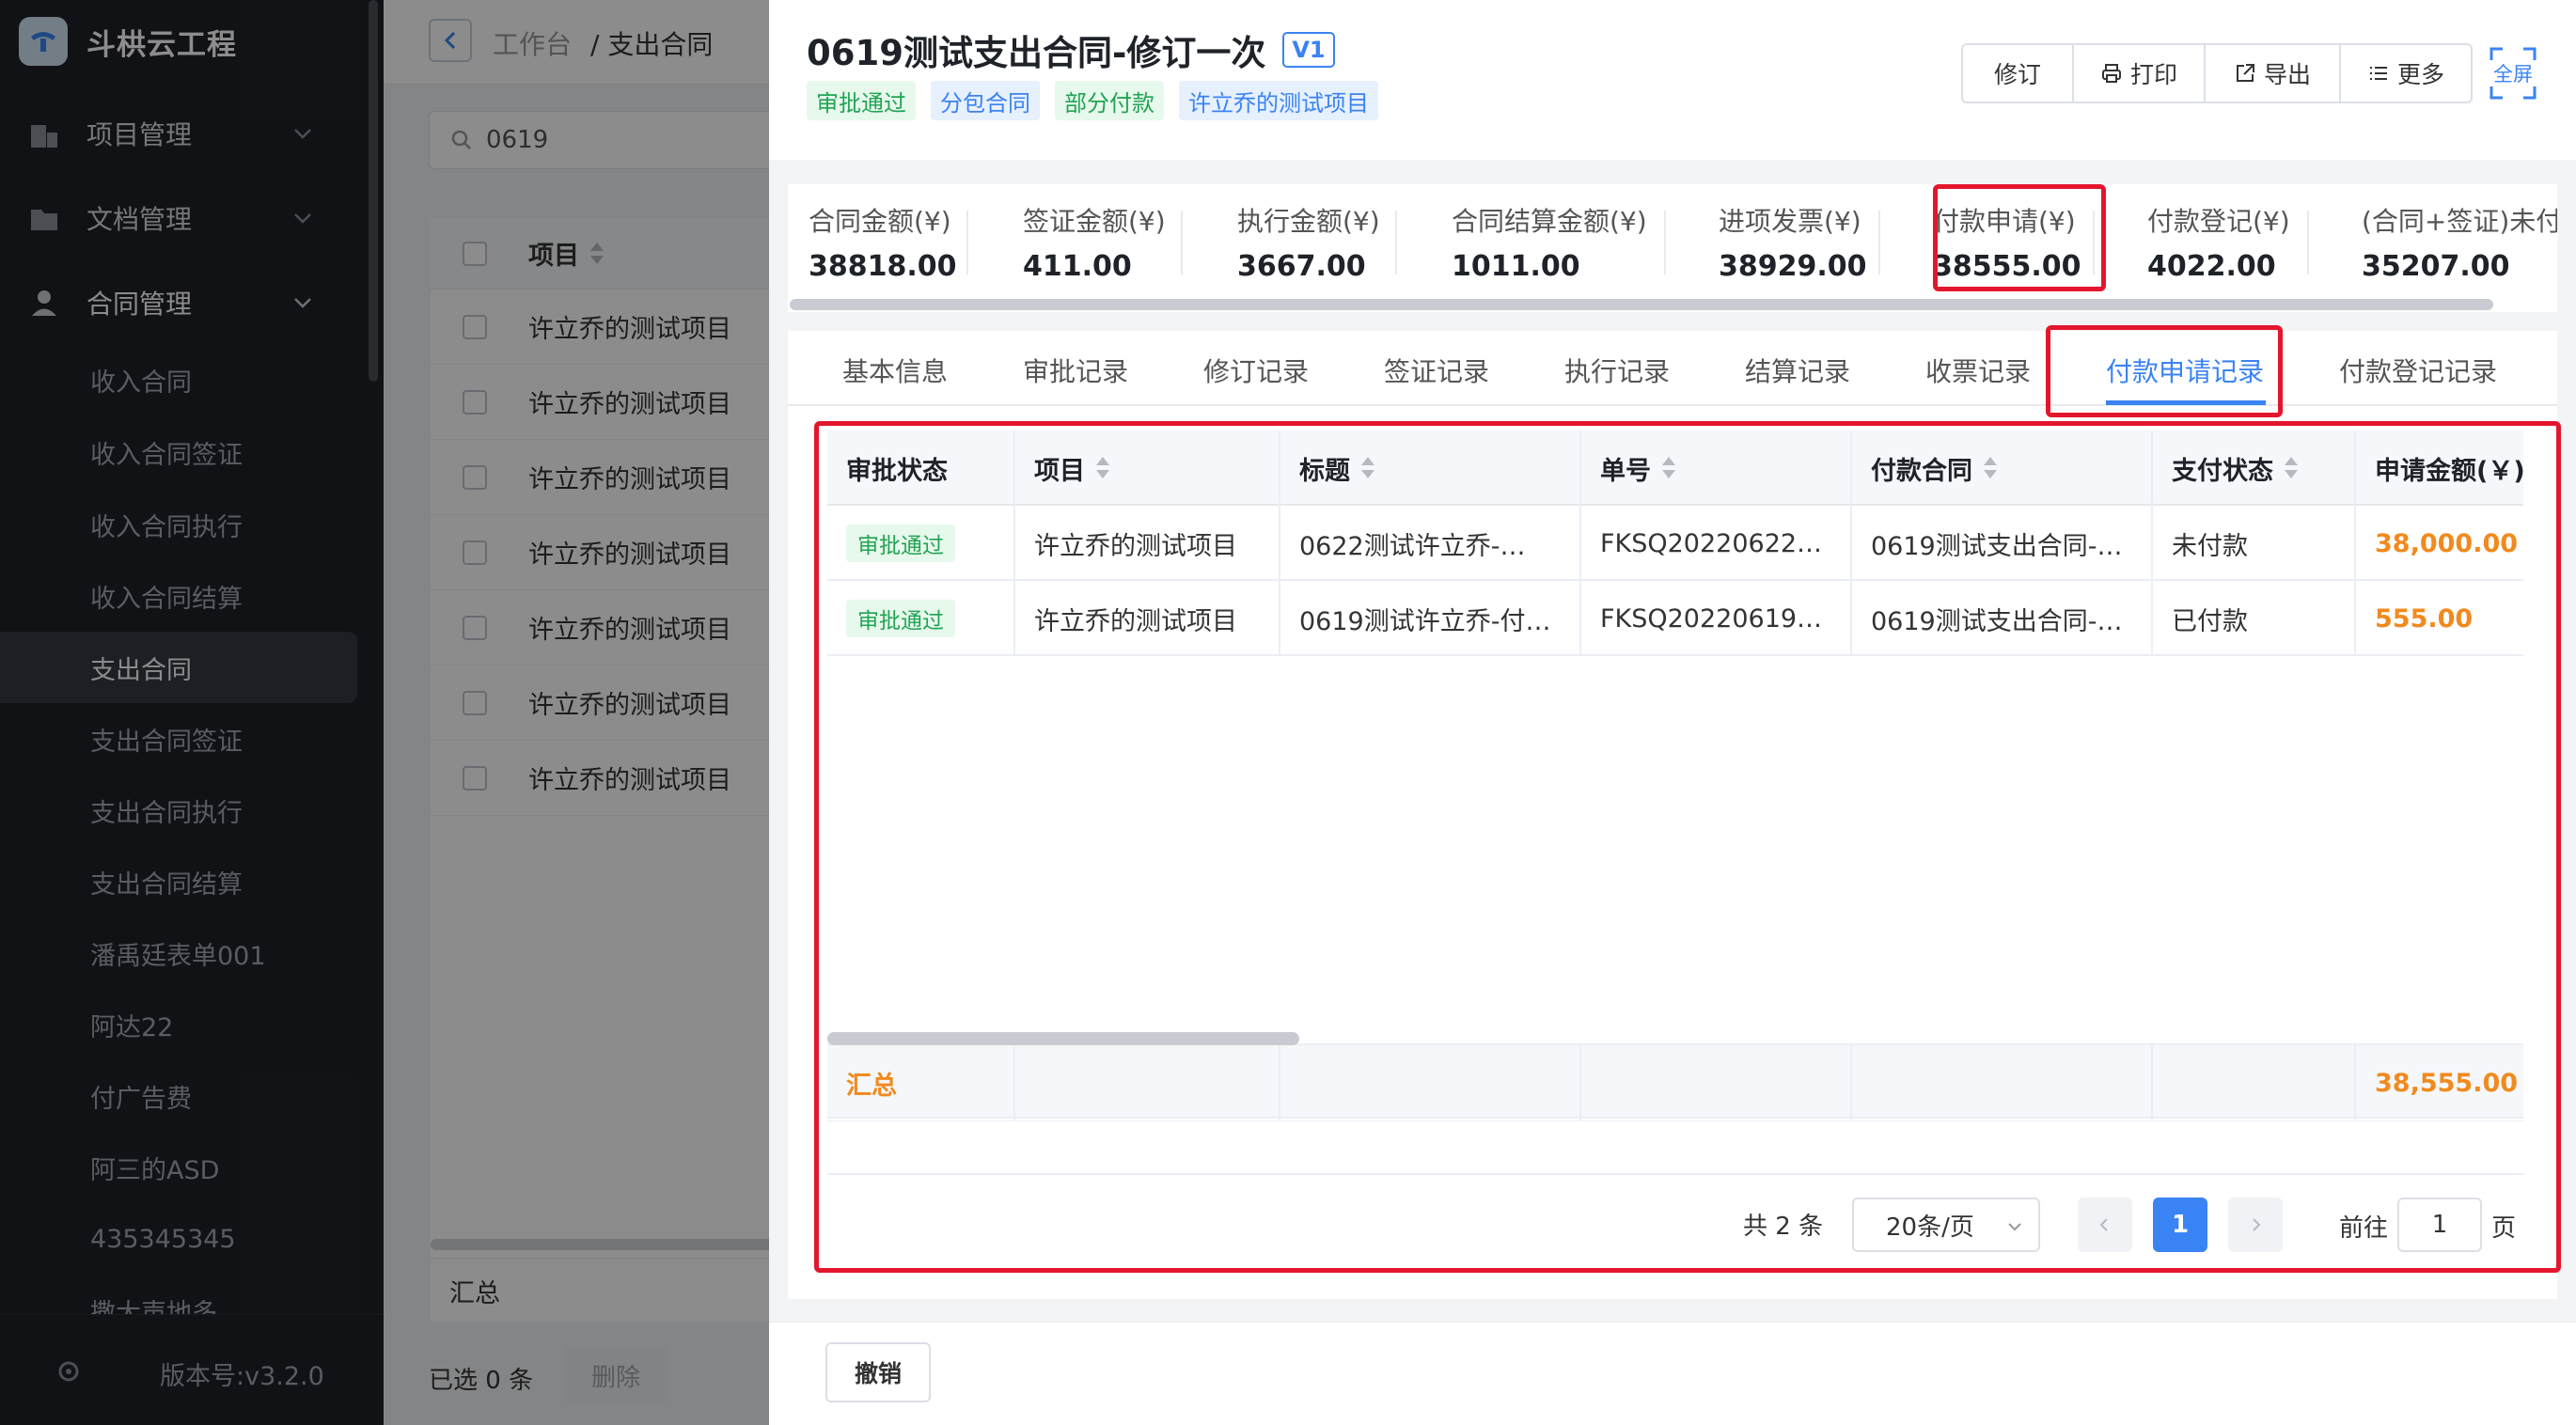  Describe the element at coordinates (883, 242) in the screenshot. I see `stat-contract-amount: 合同金额(¥) 38818.00` at that location.